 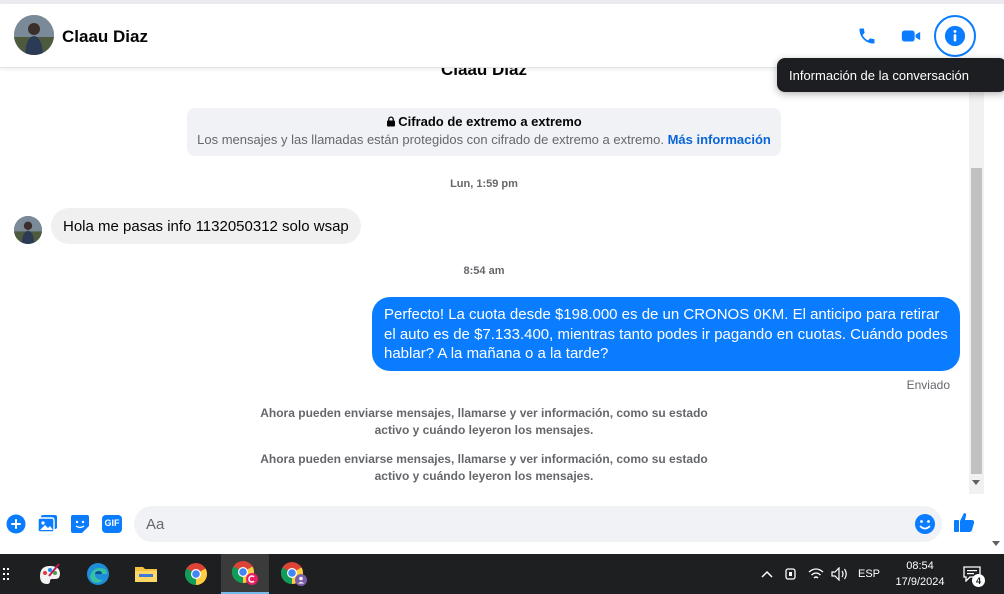 I want to click on scroll-down-arrow, so click(x=976, y=482).